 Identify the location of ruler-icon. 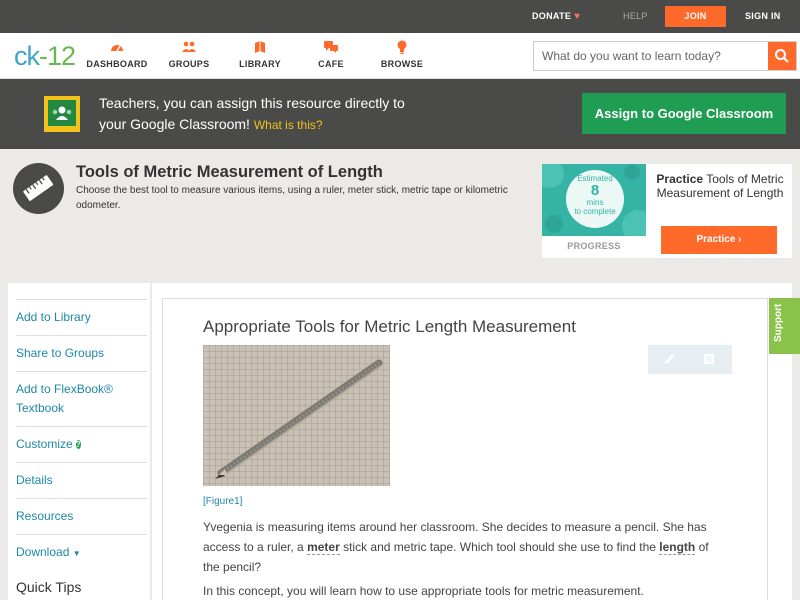
(38, 188).